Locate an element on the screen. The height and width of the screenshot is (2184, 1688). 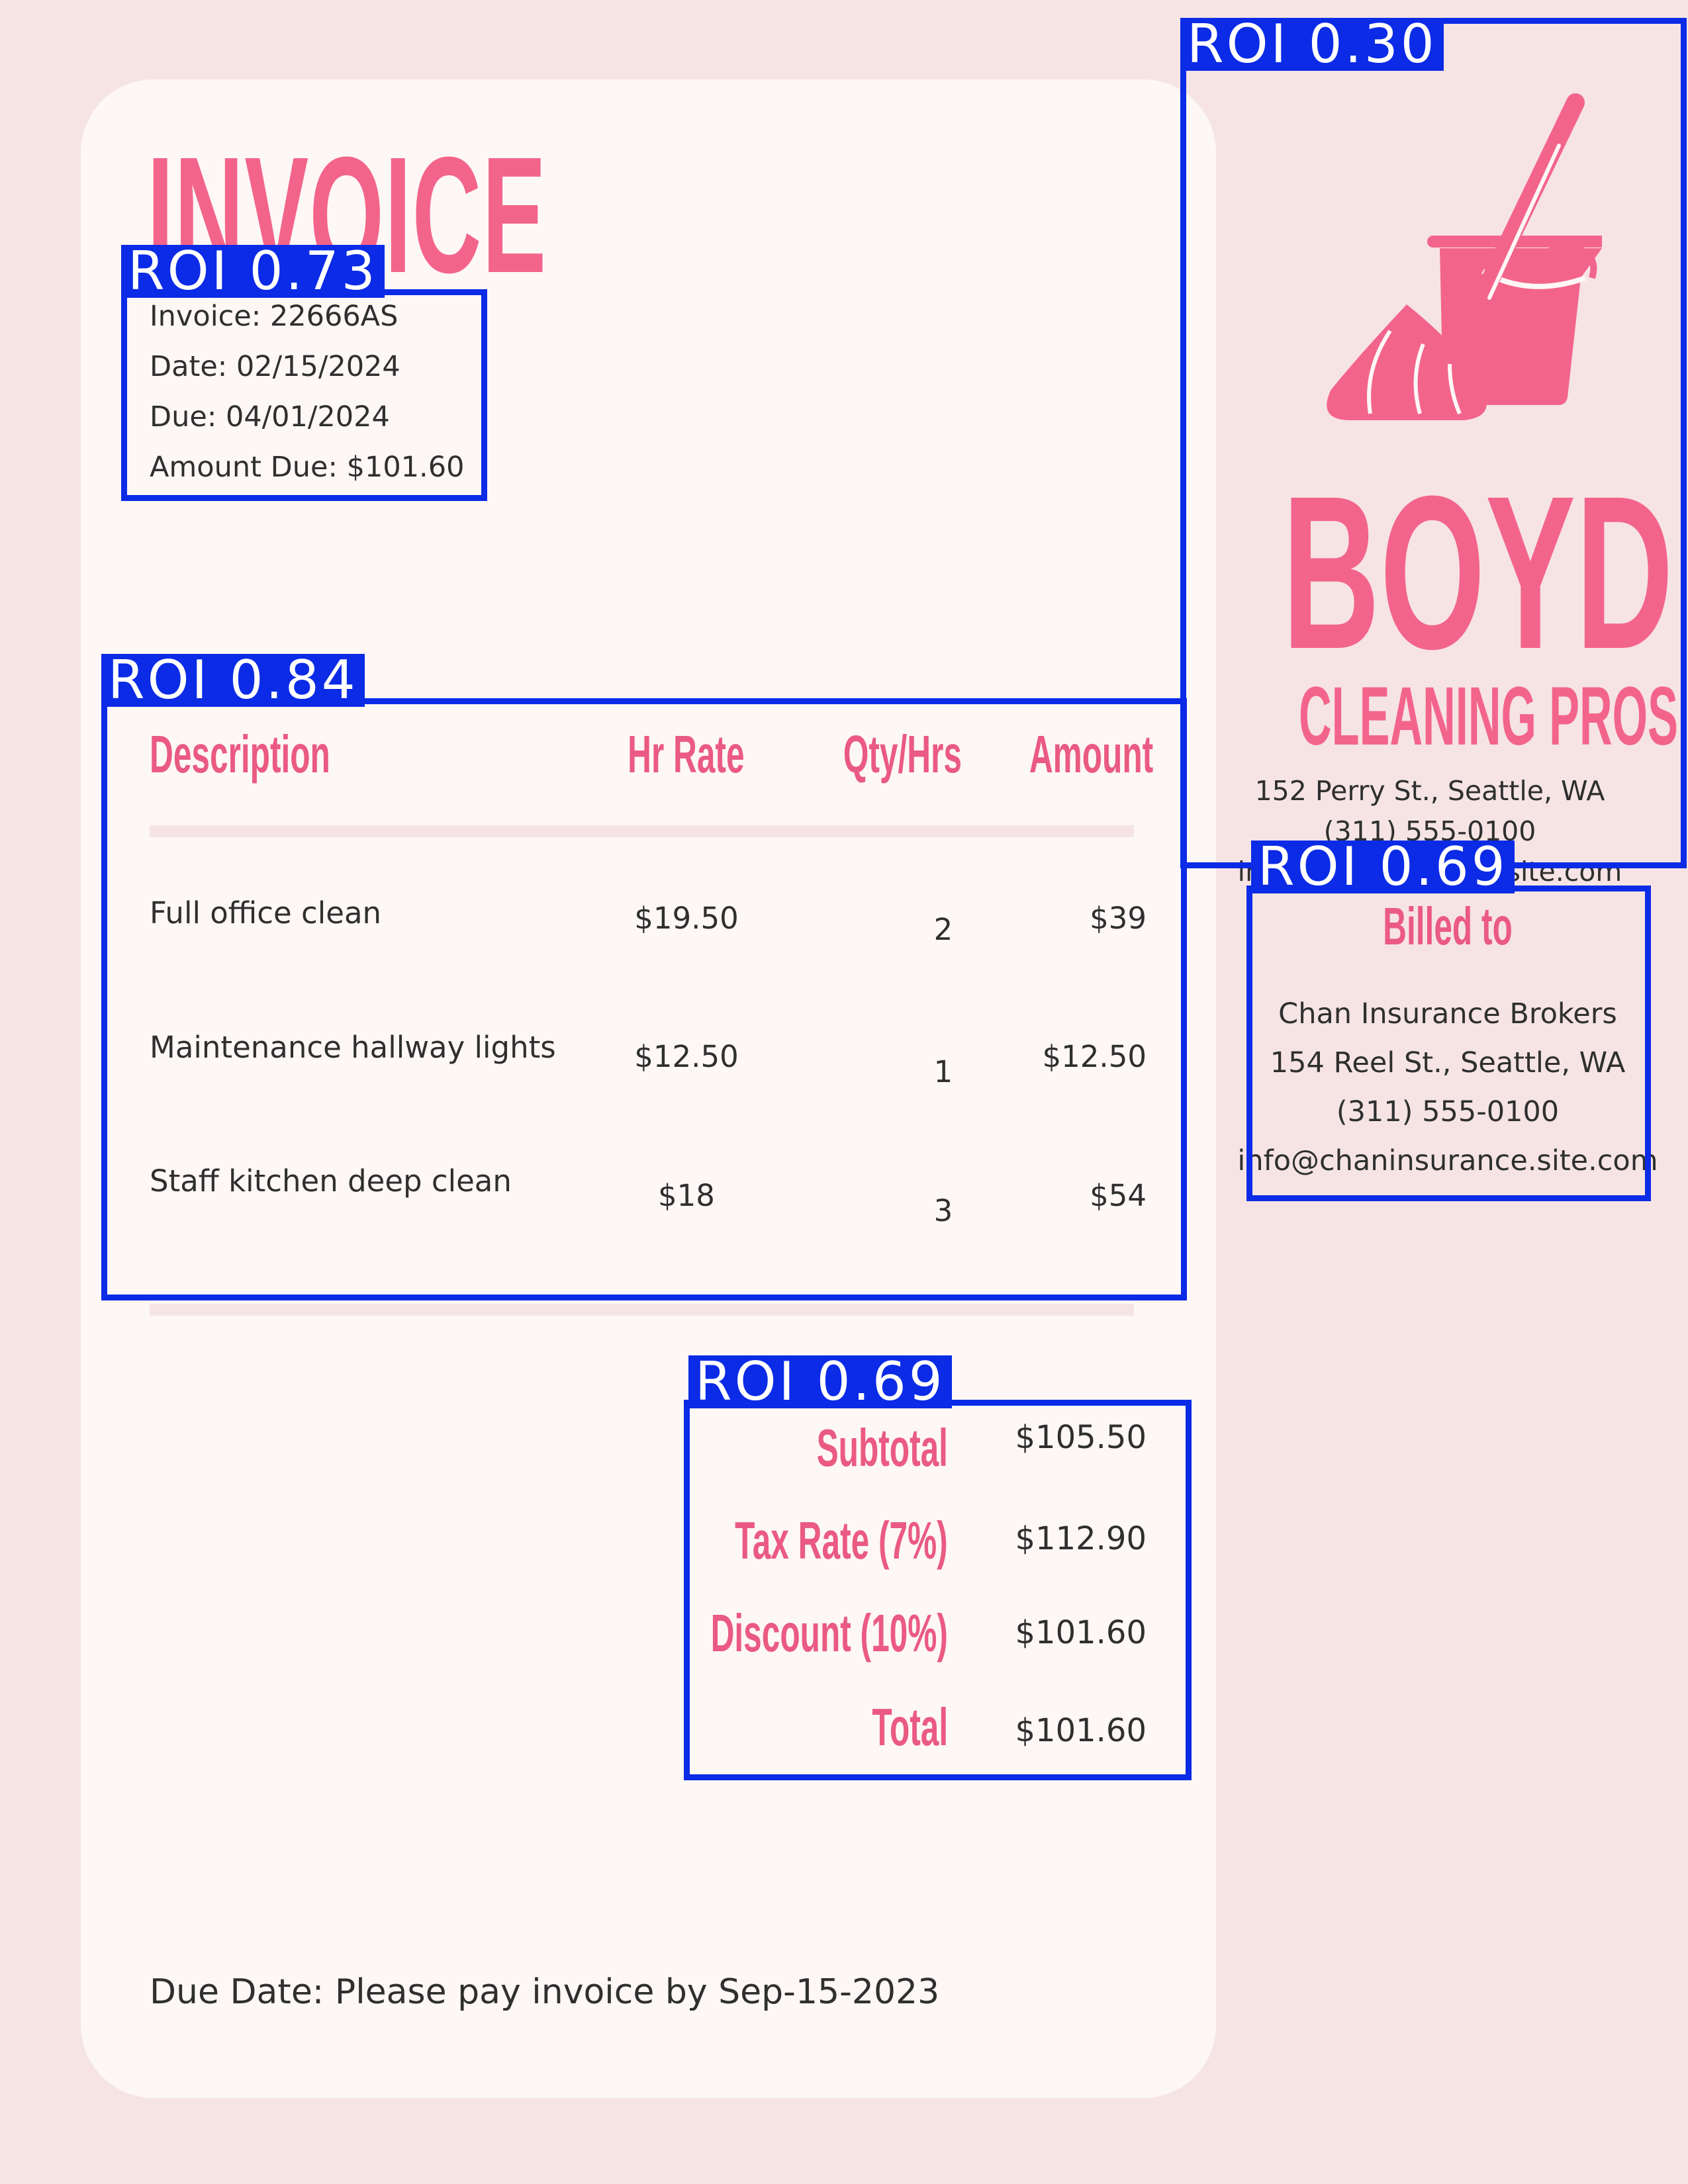
roi-box-logo is located at coordinates (1433, 443).